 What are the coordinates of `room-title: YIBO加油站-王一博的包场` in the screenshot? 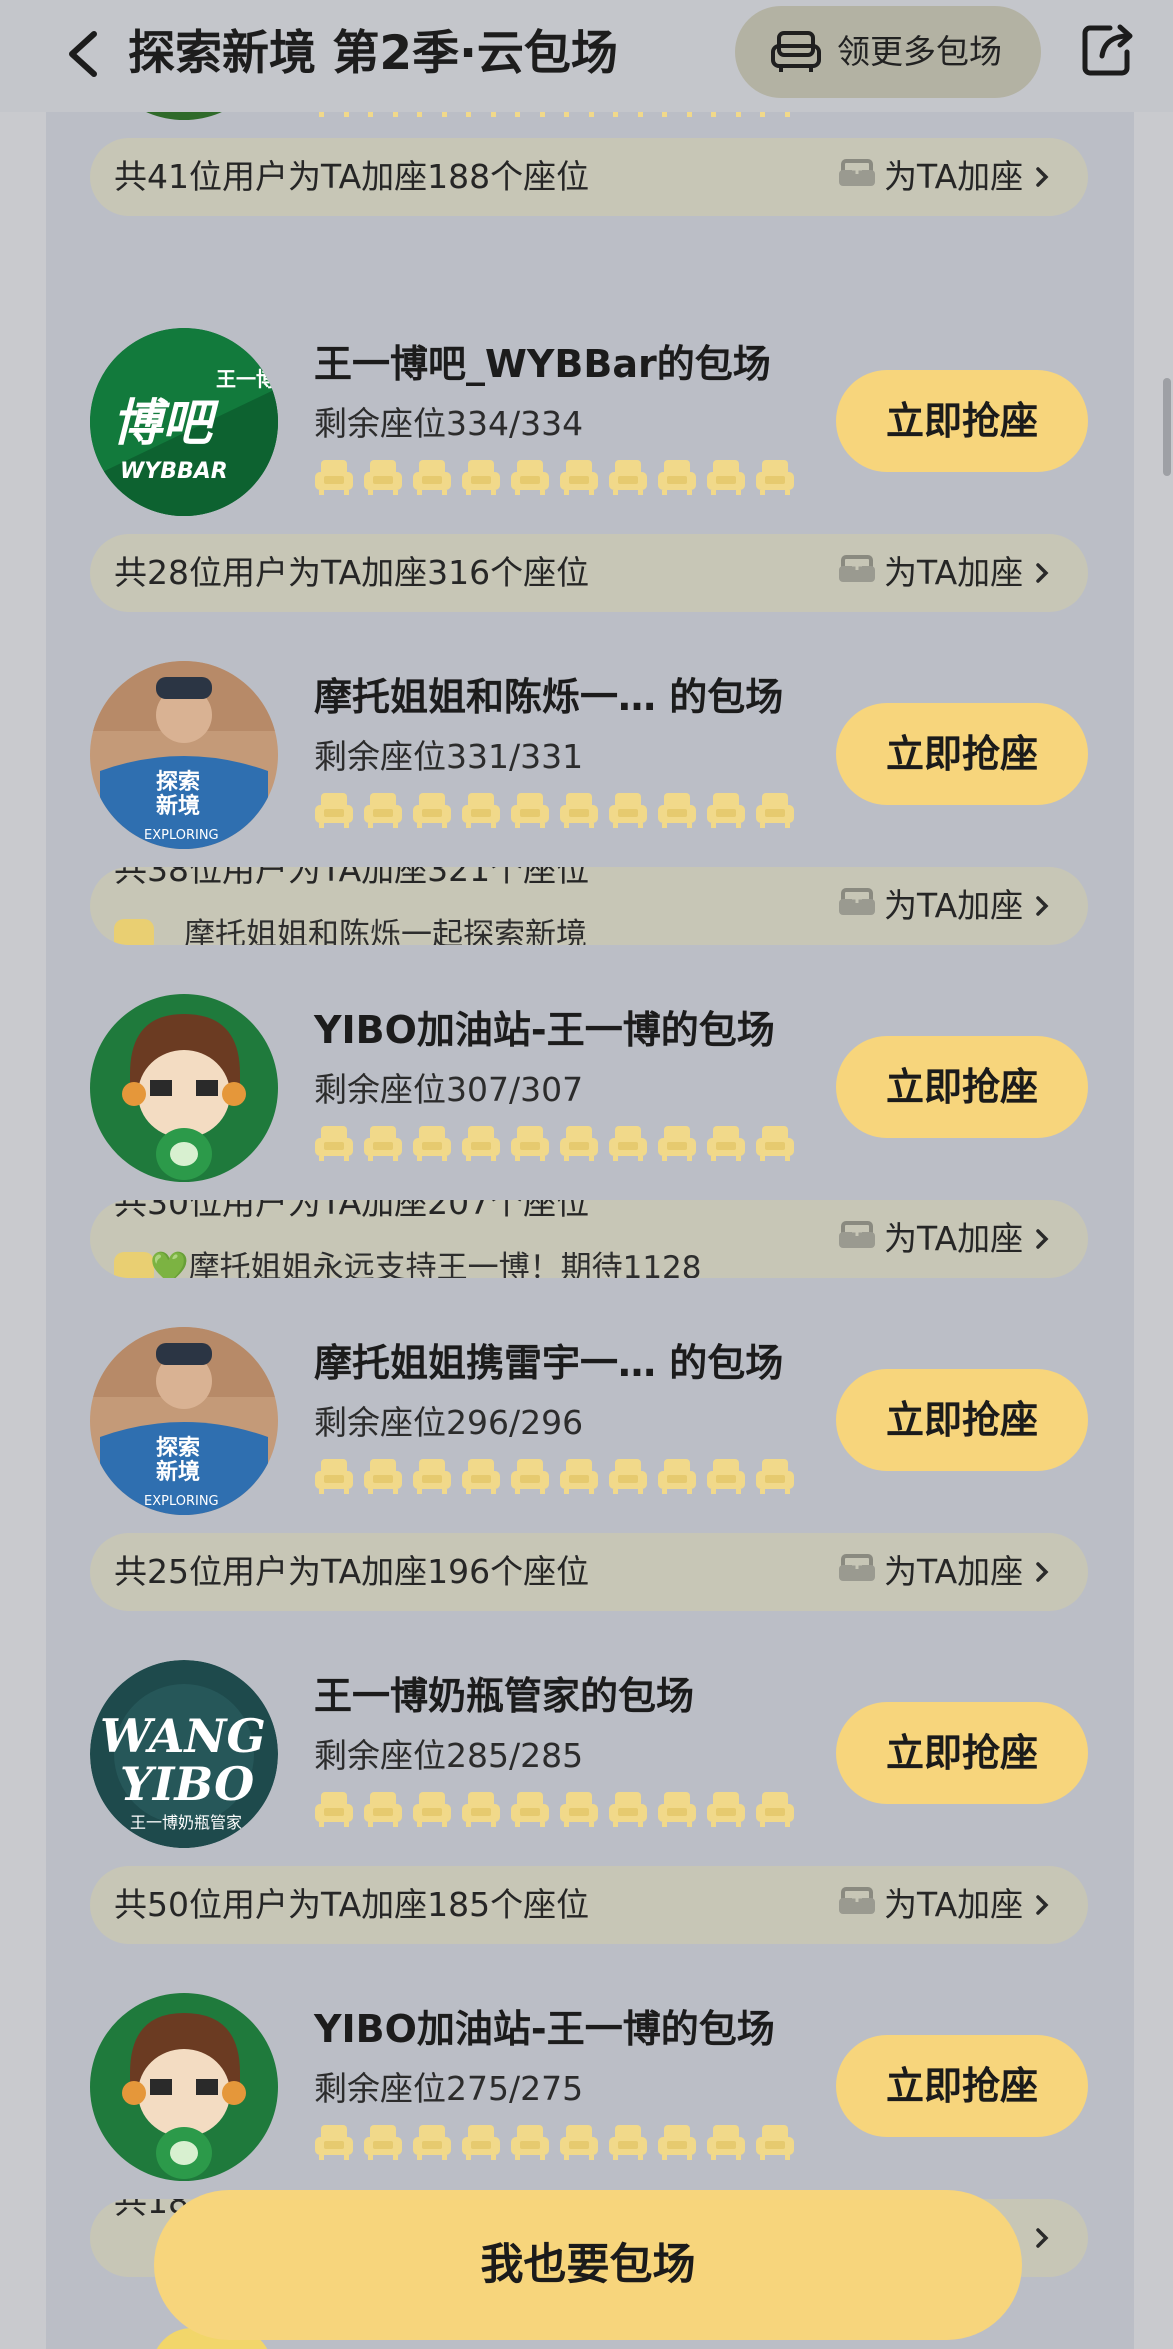 It's located at (544, 2029).